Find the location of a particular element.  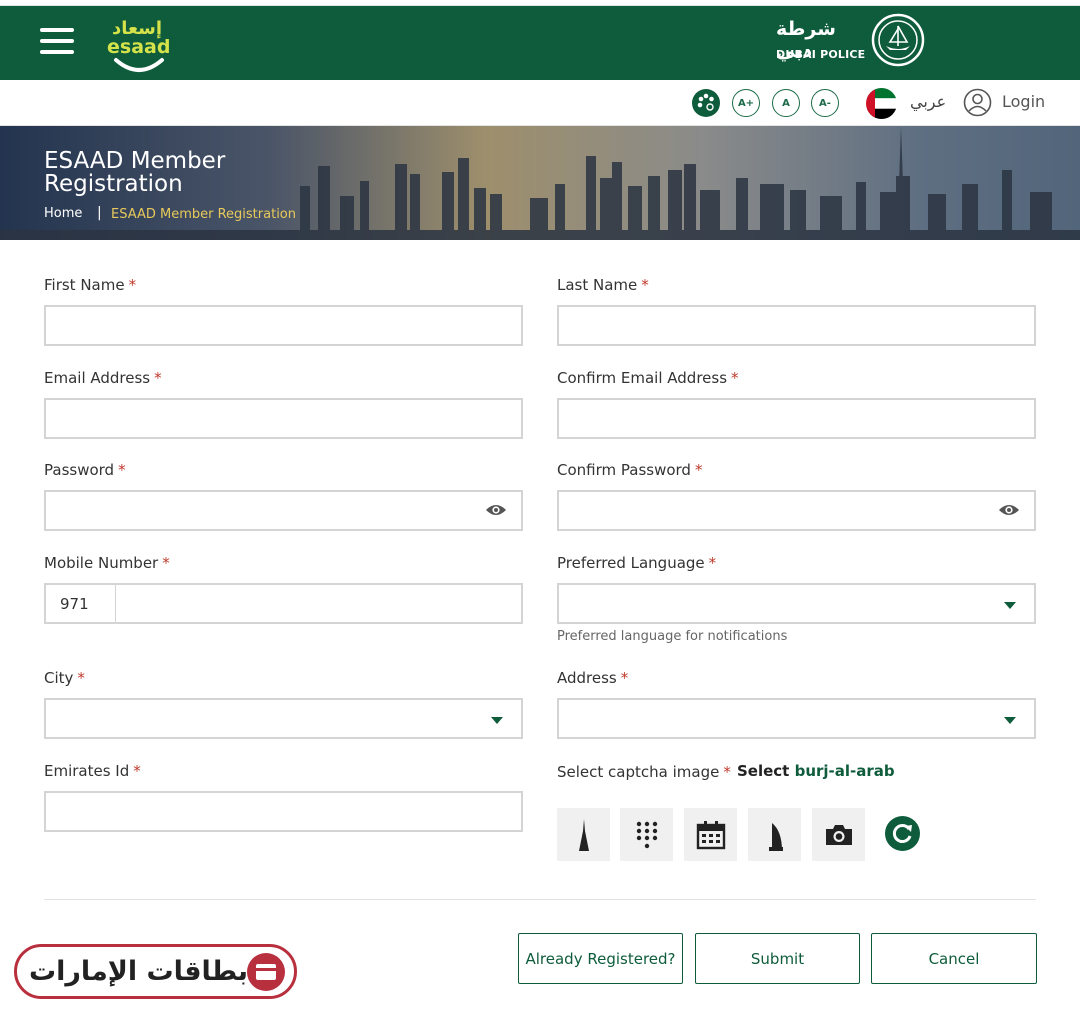

page-title: ESAAD Member Registration is located at coordinates (135, 172).